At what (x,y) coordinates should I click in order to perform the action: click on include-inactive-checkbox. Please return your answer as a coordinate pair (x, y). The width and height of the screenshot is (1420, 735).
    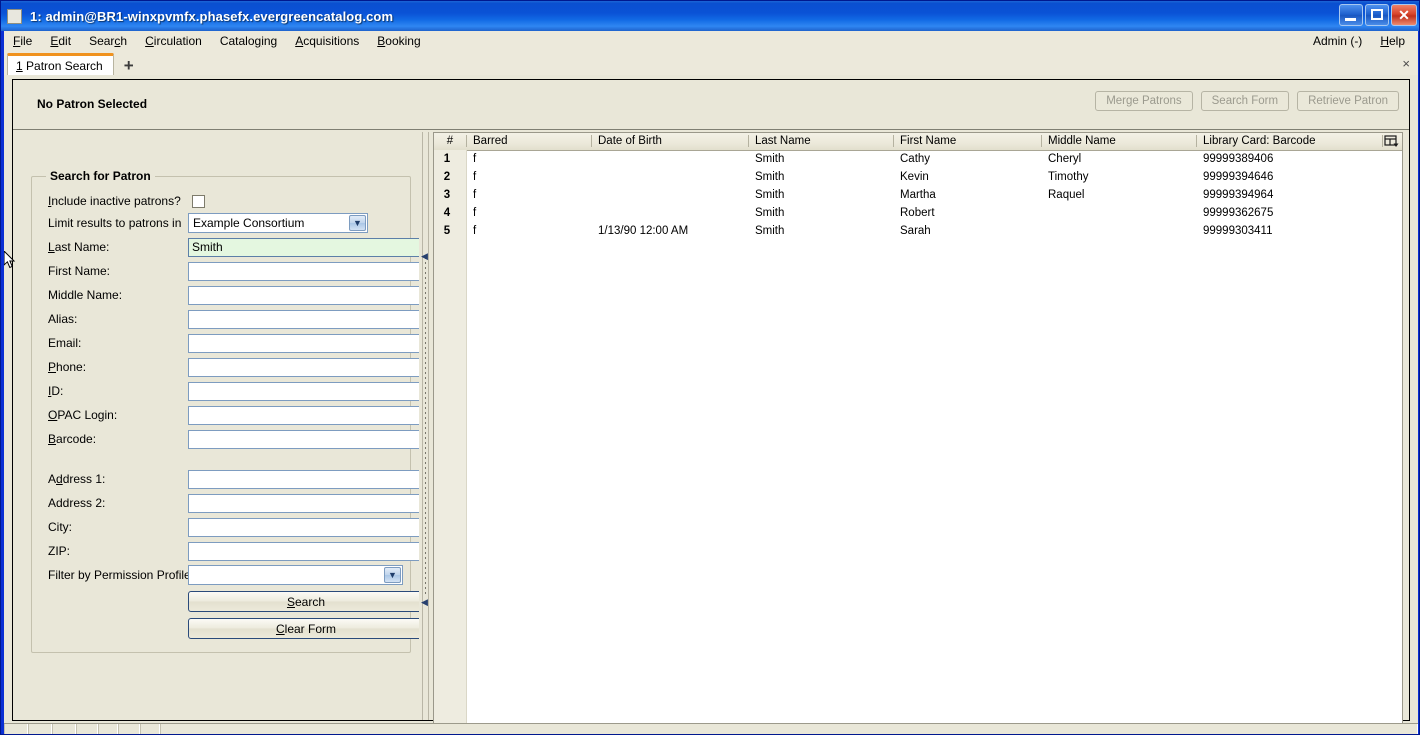
    Looking at the image, I should click on (198, 201).